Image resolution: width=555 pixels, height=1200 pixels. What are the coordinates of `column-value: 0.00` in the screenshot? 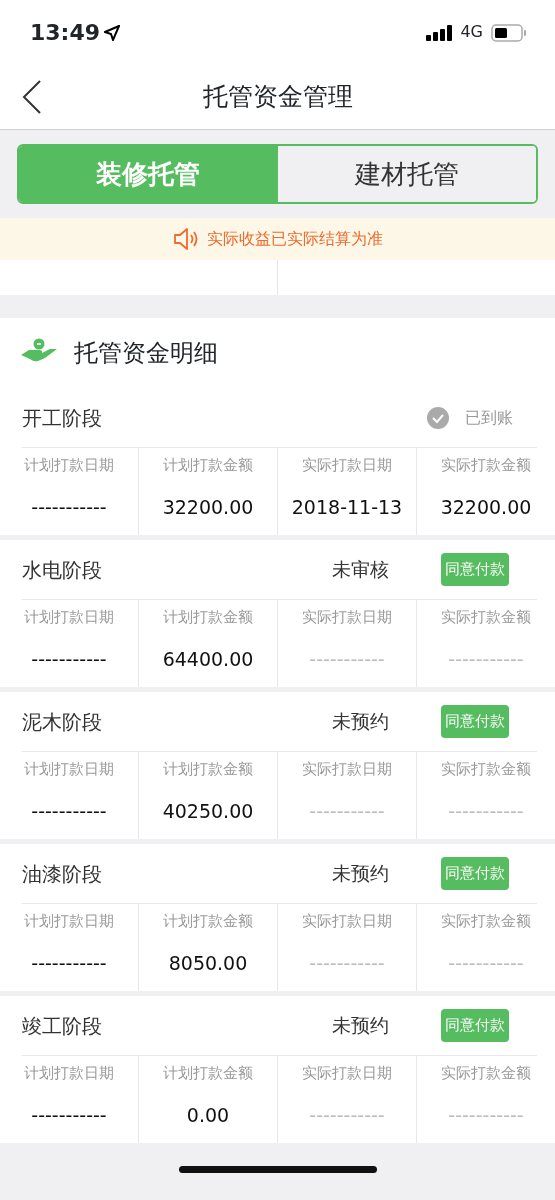 It's located at (208, 1115).